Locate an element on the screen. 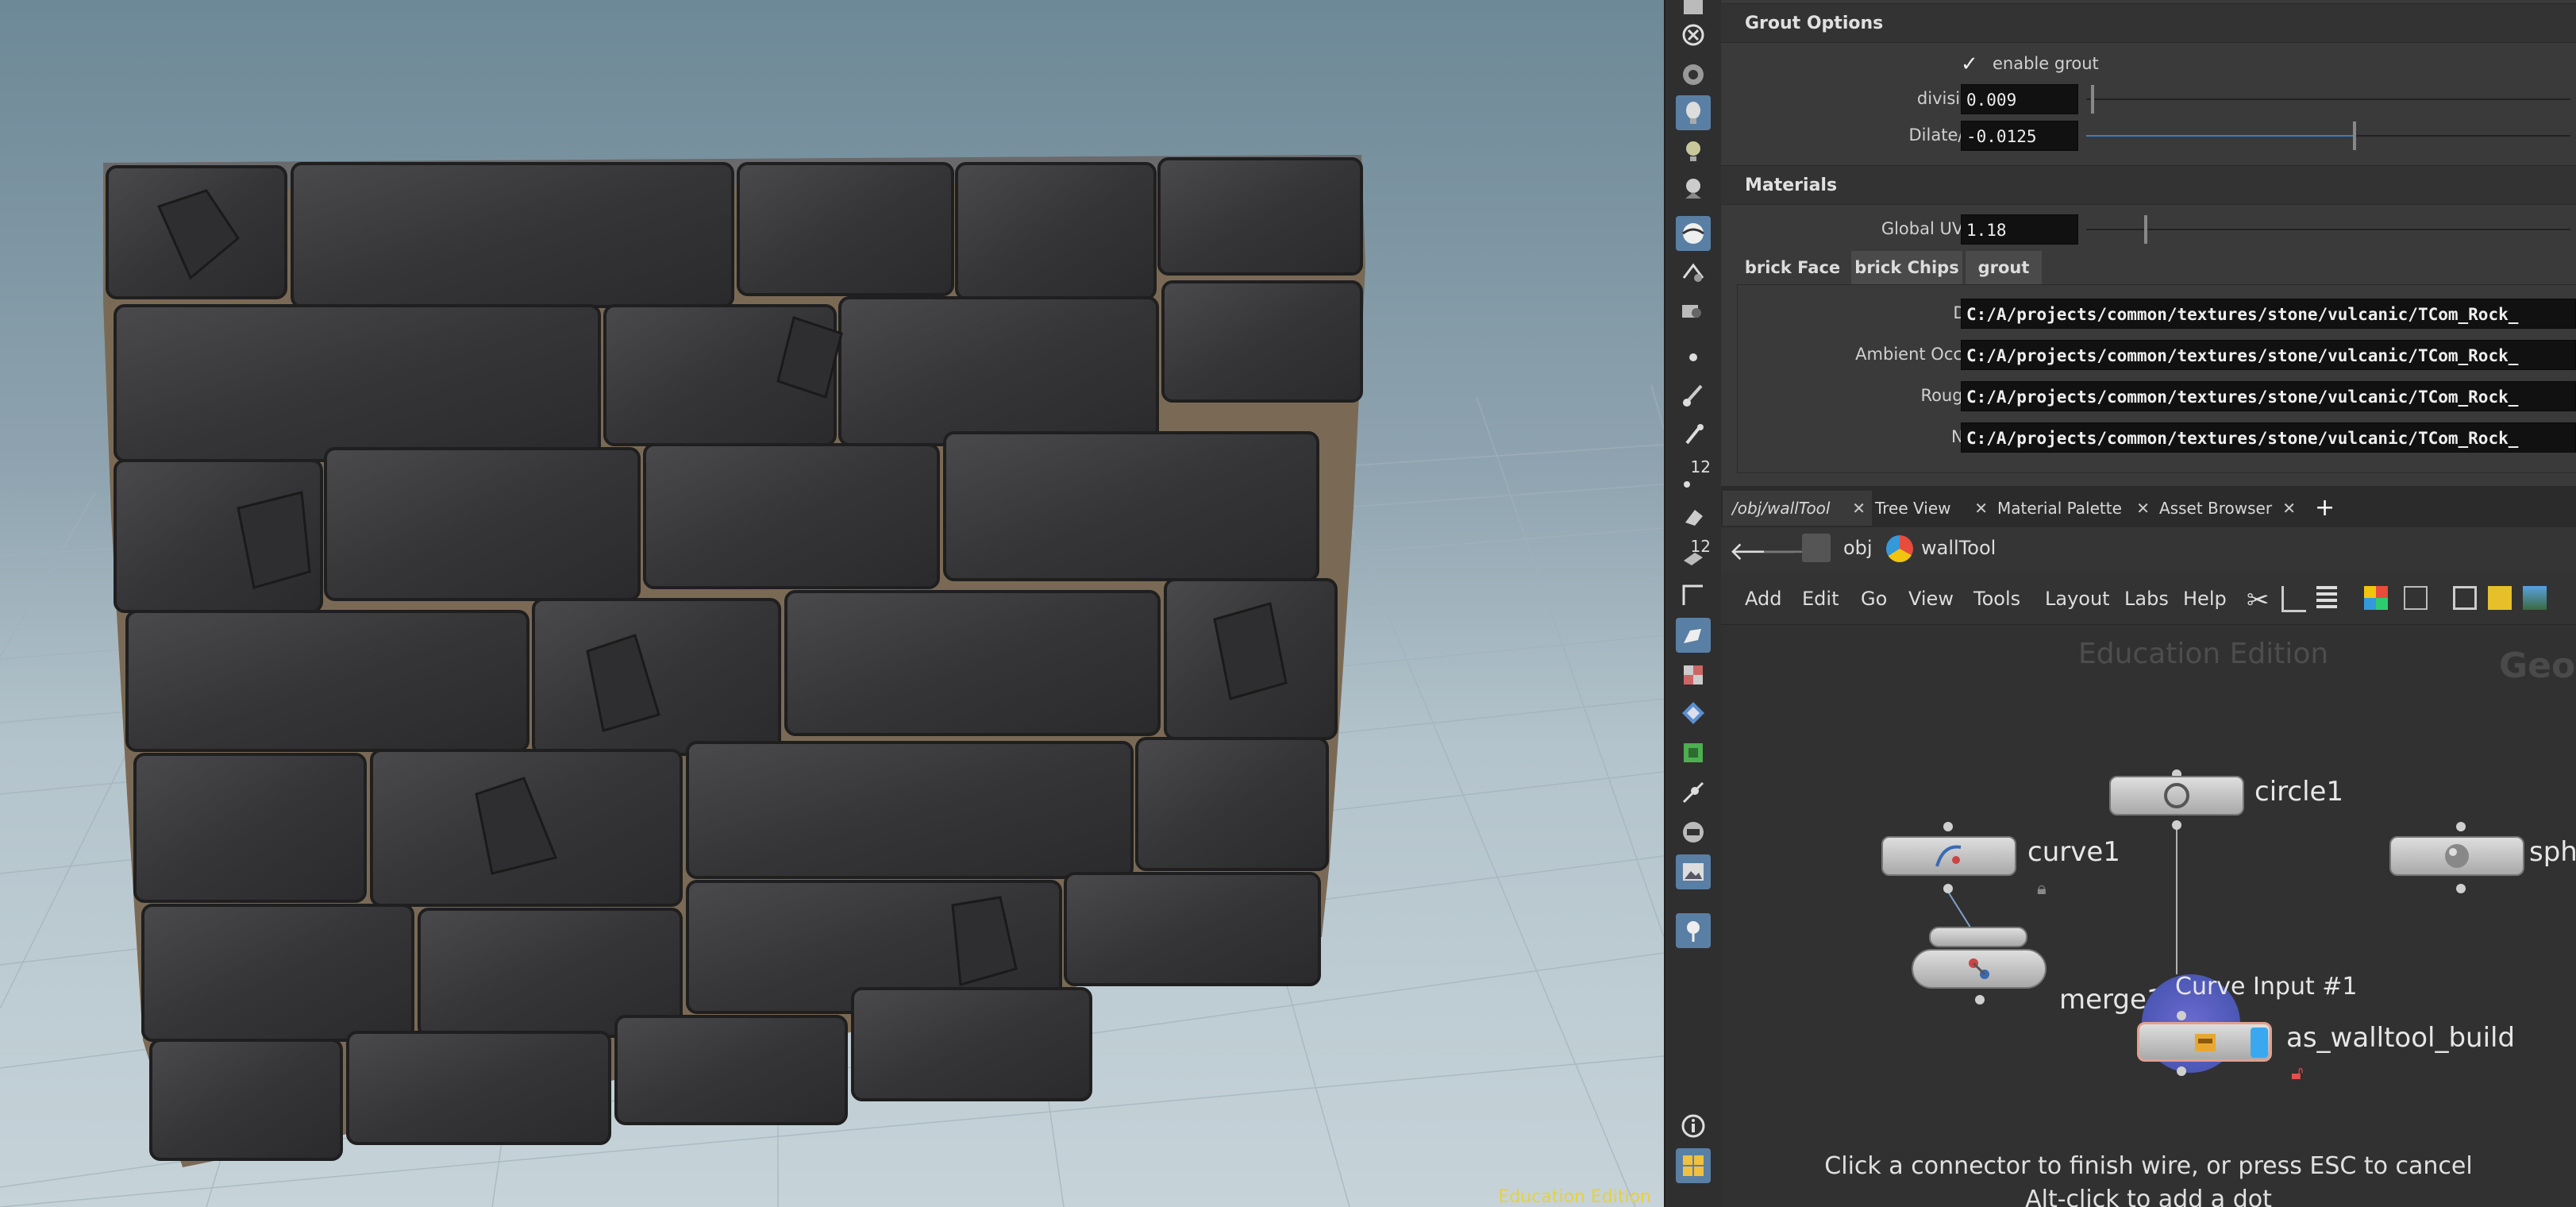  lock-icon: 🔒︎ is located at coordinates (2042, 889).